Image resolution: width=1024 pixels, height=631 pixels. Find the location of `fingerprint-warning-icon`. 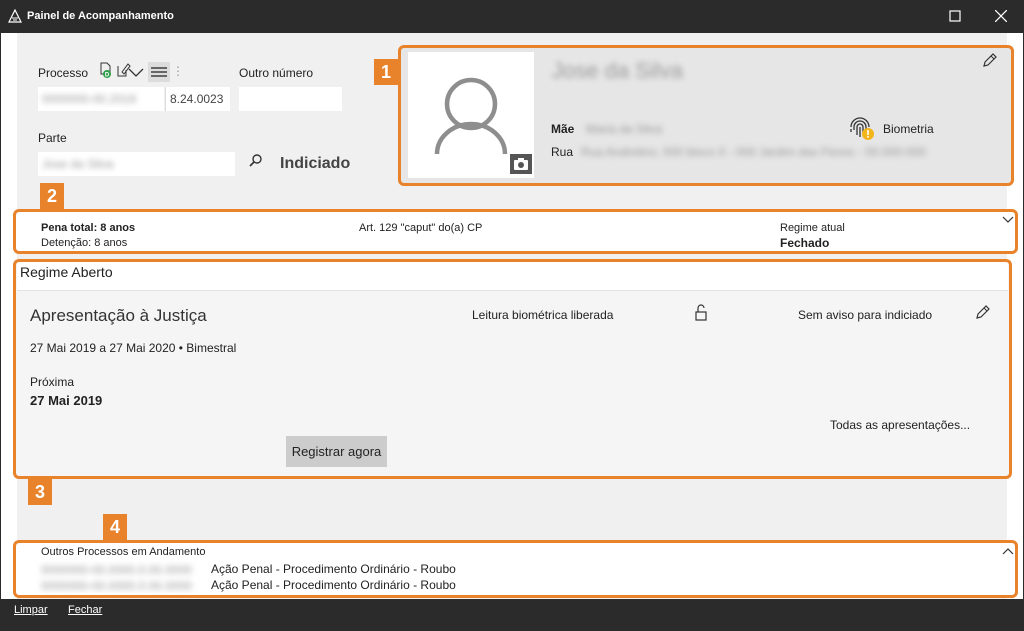

fingerprint-warning-icon is located at coordinates (861, 128).